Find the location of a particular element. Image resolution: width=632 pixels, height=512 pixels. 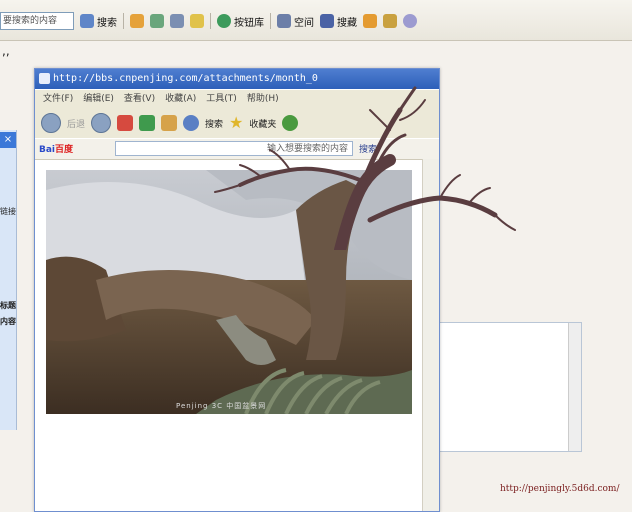

pencil-icon is located at coordinates (390, 21).